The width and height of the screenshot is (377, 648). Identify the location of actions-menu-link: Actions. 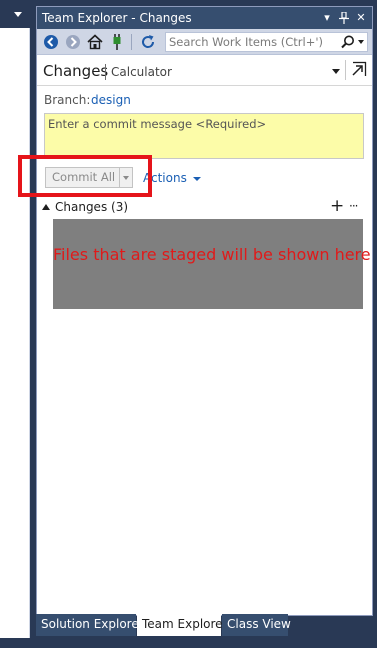
(165, 178).